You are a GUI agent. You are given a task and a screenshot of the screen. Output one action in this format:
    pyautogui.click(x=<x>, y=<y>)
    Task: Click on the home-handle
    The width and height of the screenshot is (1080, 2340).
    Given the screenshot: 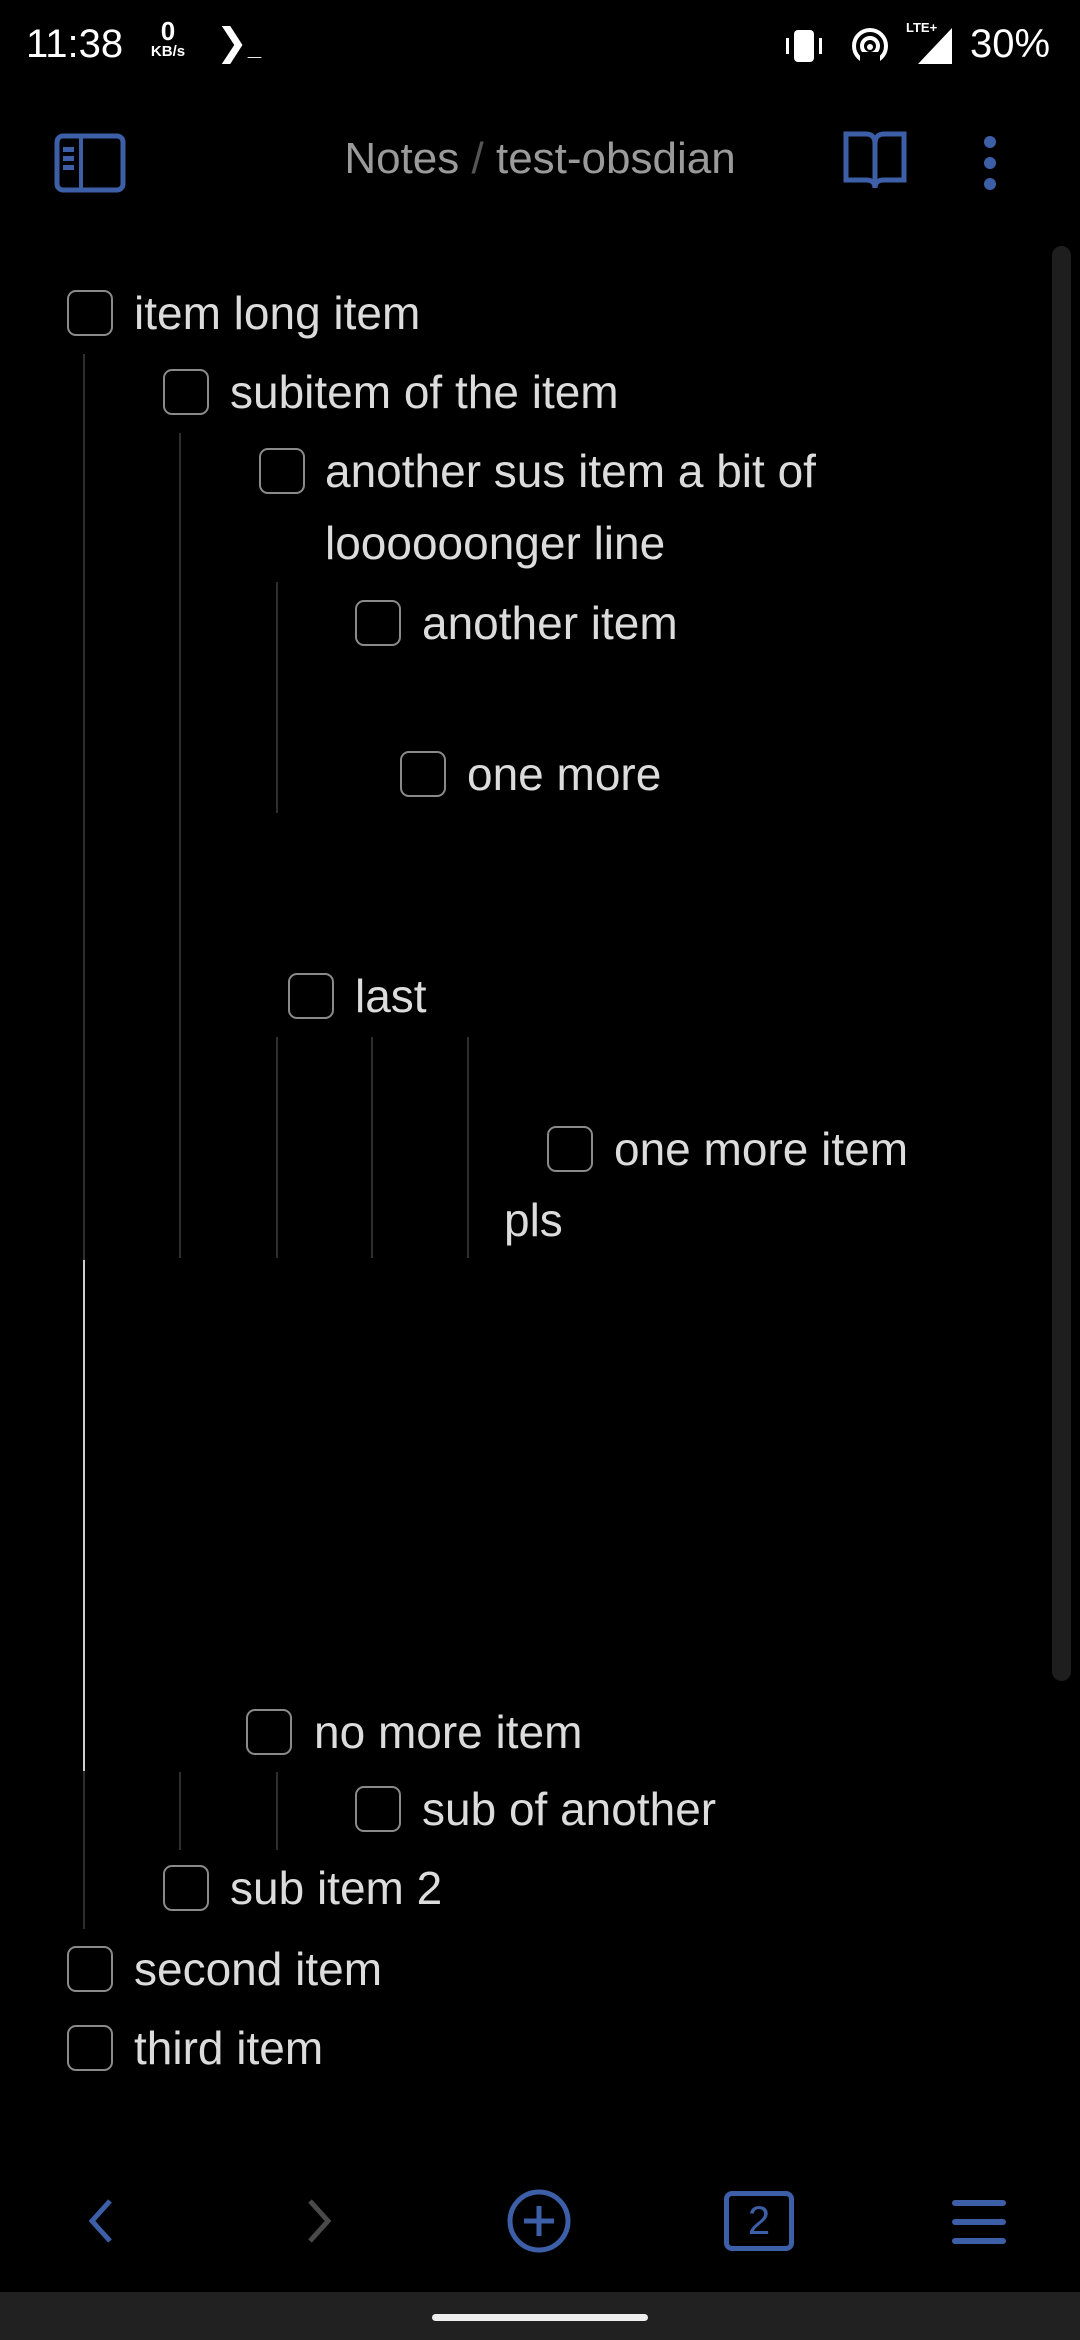 What is the action you would take?
    pyautogui.click(x=540, y=2317)
    